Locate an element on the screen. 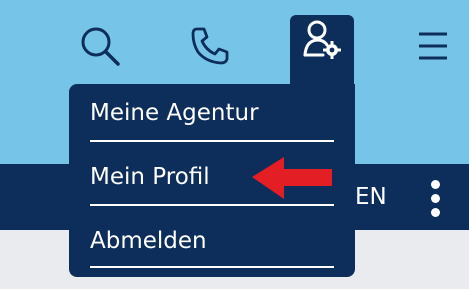 This screenshot has width=469, height=289. search-icon is located at coordinates (100, 46).